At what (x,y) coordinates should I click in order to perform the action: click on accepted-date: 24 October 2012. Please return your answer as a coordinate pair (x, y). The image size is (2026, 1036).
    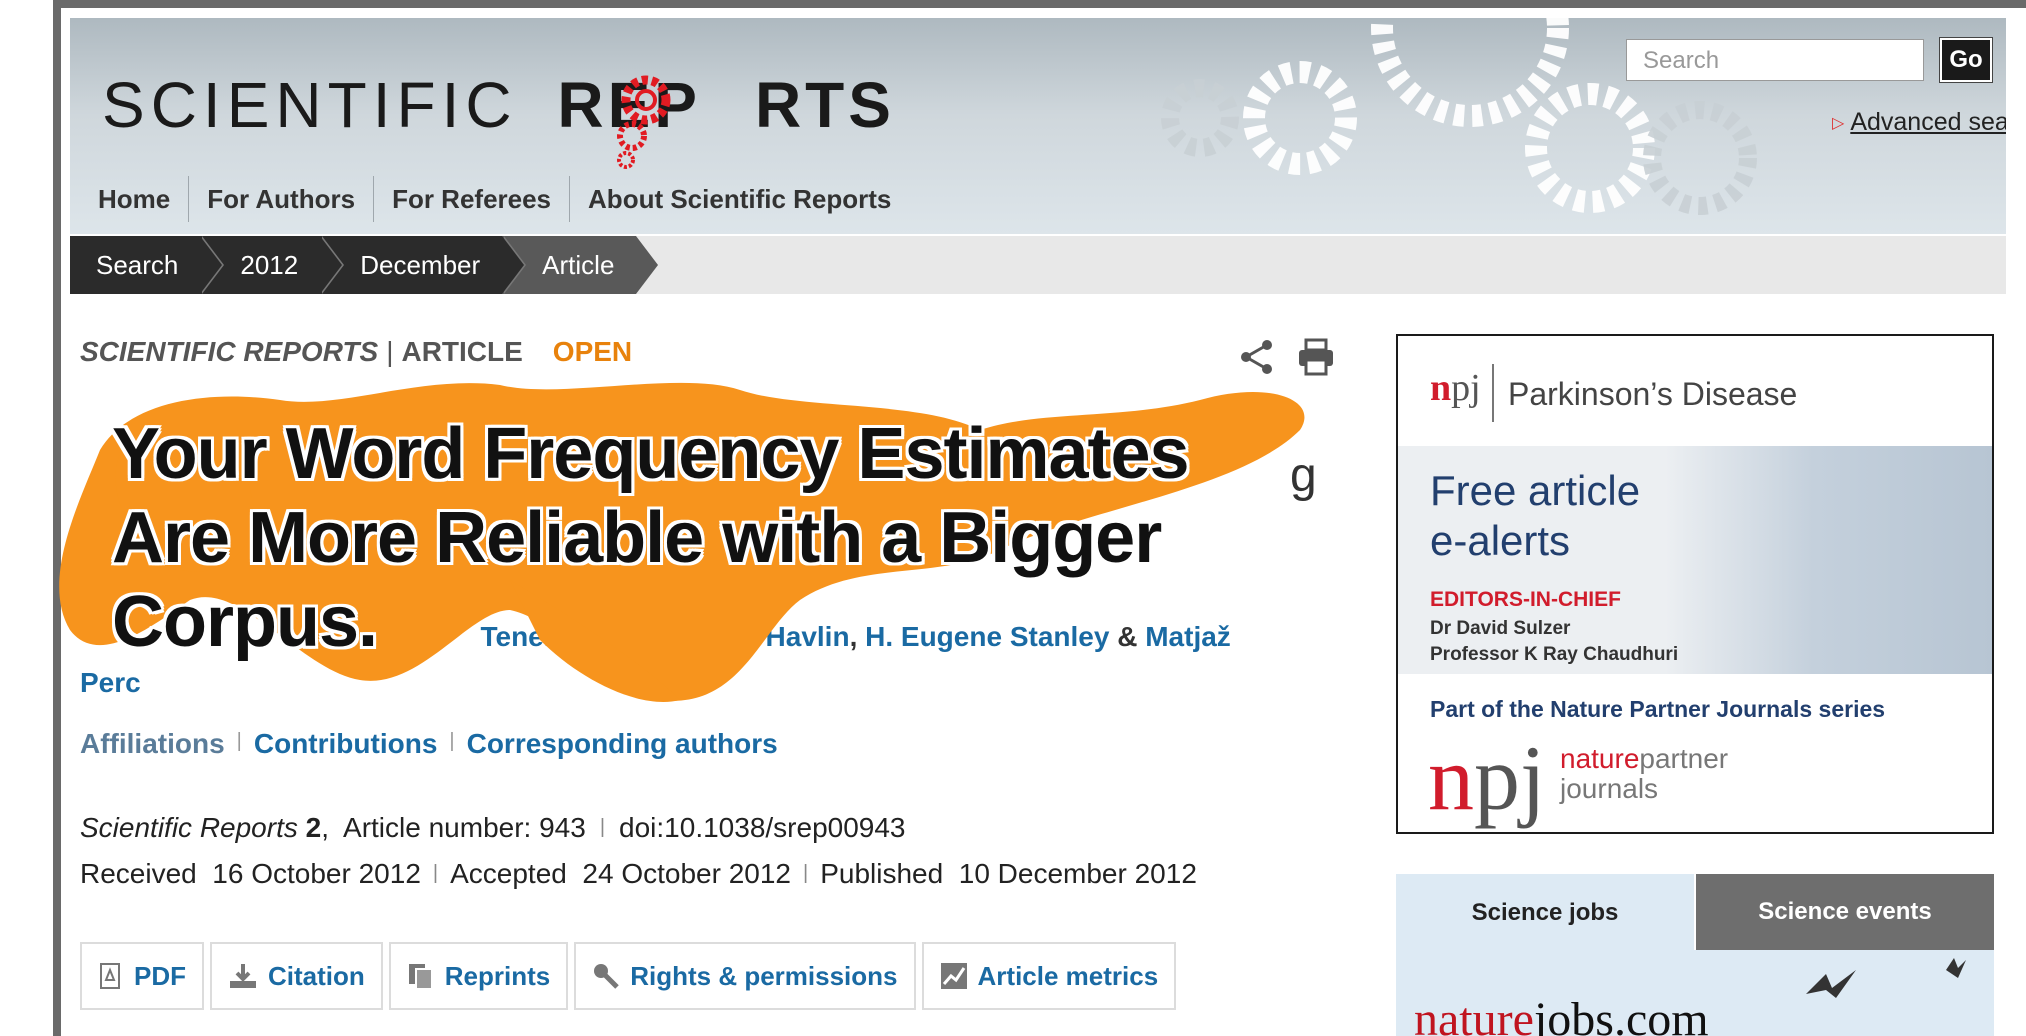
    Looking at the image, I should click on (686, 873).